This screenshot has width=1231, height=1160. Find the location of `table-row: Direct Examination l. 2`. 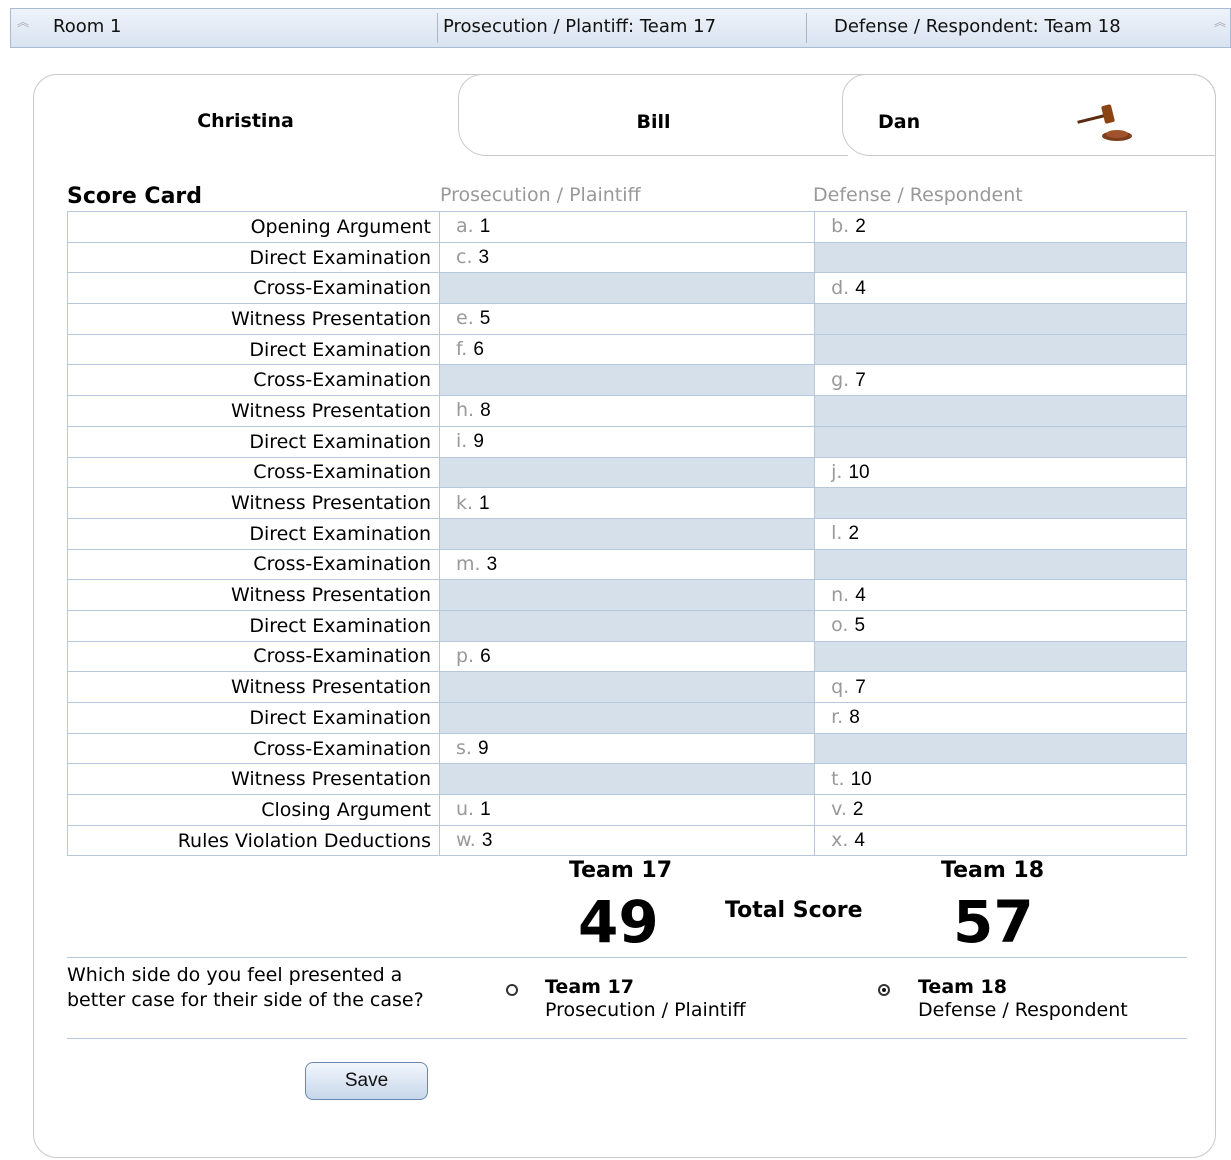

table-row: Direct Examination l. 2 is located at coordinates (627, 533).